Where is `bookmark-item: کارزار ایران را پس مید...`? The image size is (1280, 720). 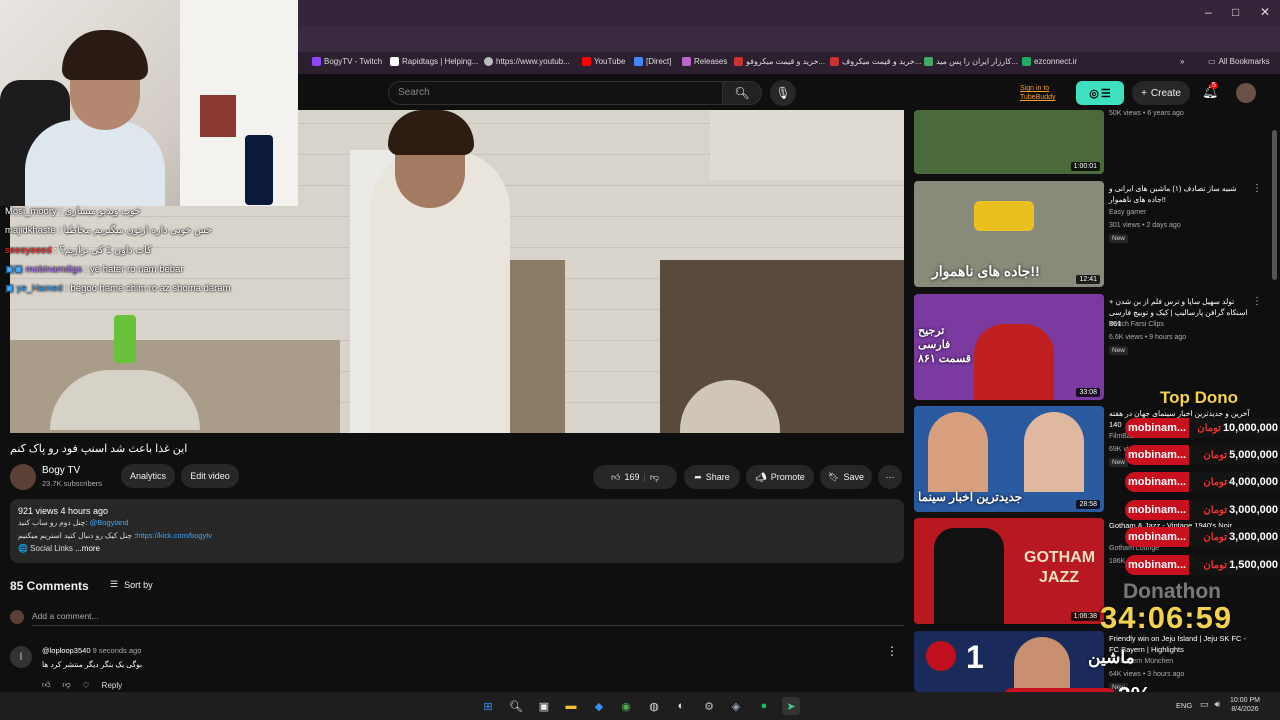 bookmark-item: کارزار ایران را پس مید... is located at coordinates (971, 61).